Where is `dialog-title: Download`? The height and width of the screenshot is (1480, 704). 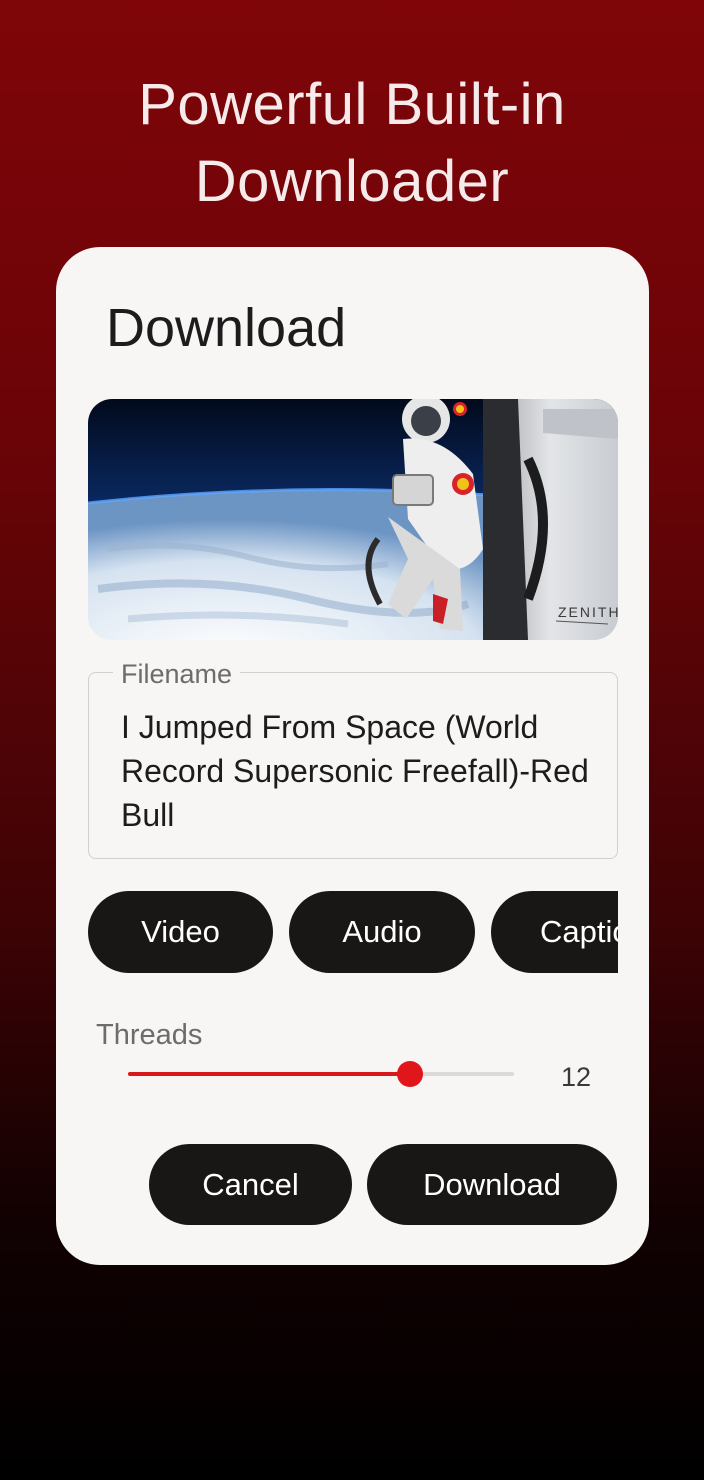
dialog-title: Download is located at coordinates (226, 328).